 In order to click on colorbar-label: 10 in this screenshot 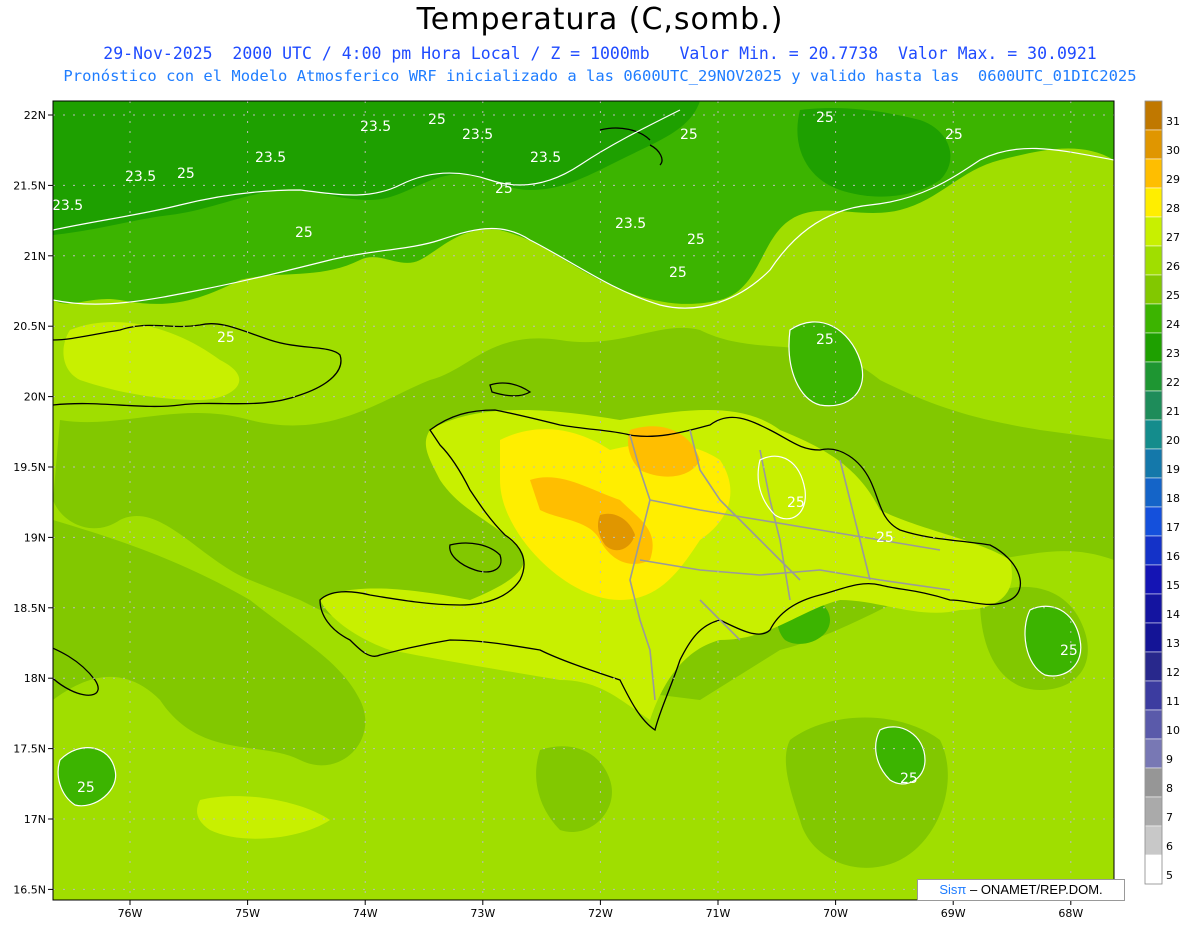, I will do `click(1173, 730)`.